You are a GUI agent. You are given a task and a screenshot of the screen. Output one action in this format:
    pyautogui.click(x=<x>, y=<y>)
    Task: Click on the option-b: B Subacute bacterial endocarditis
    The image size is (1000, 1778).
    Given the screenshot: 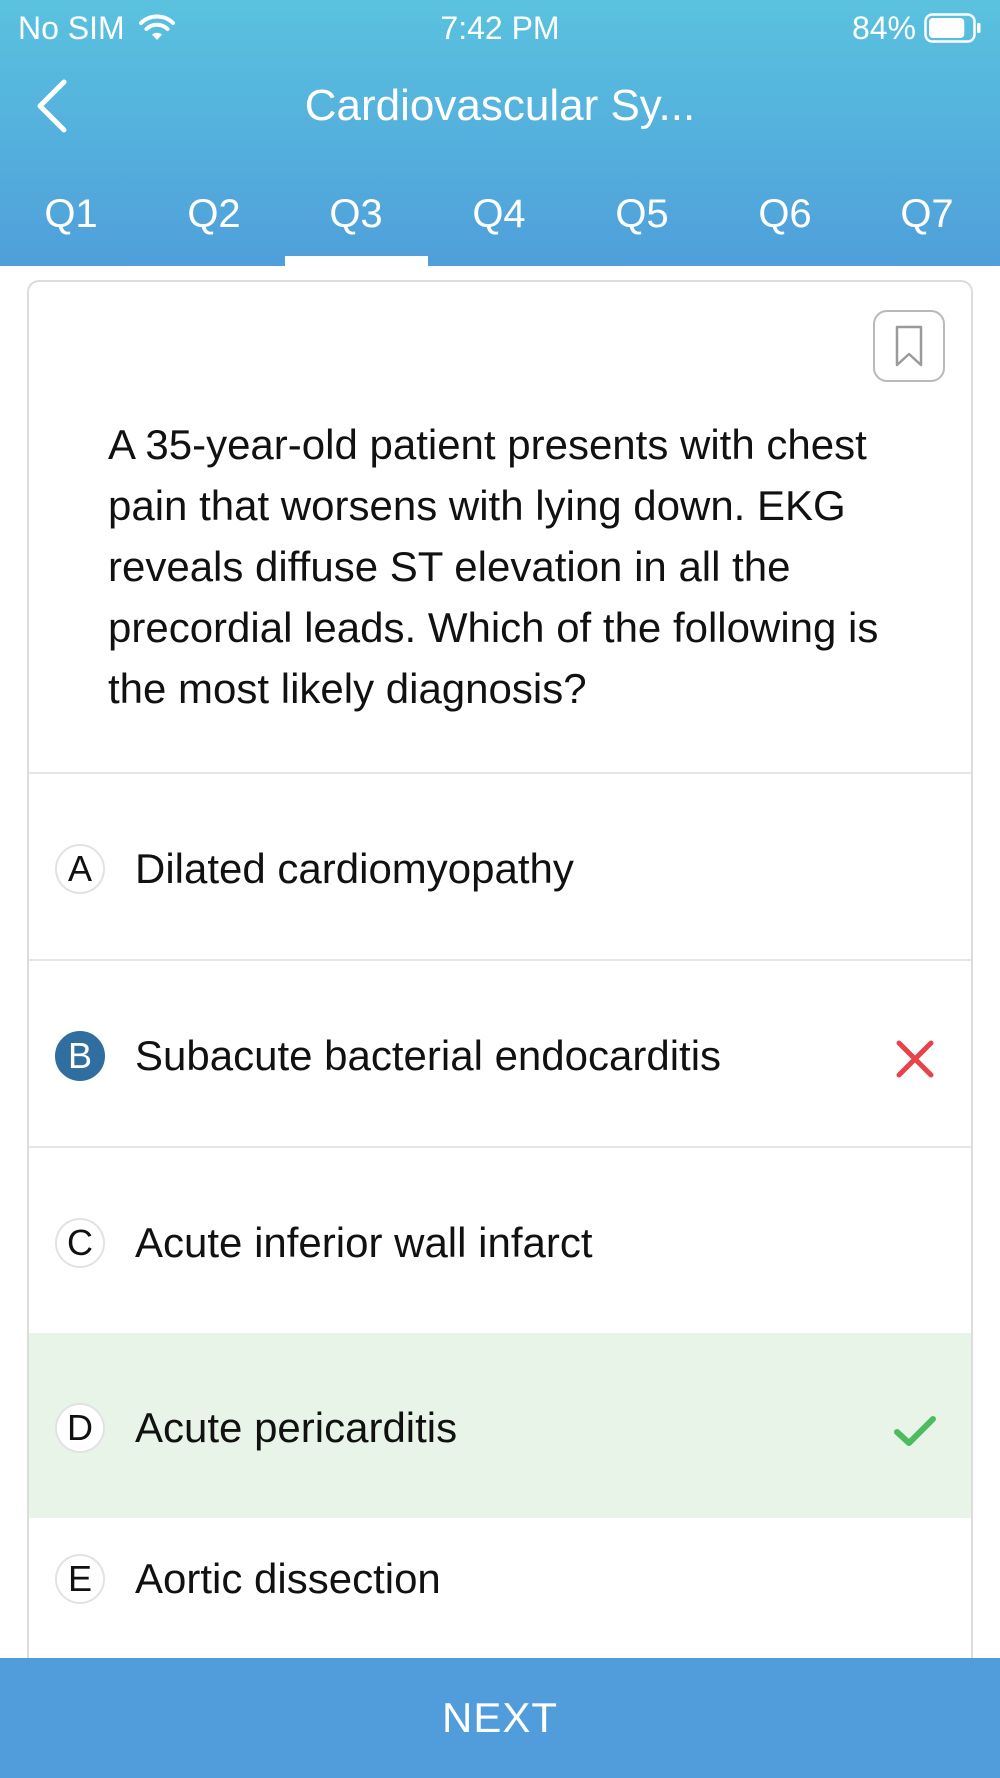 What is the action you would take?
    pyautogui.click(x=500, y=1053)
    